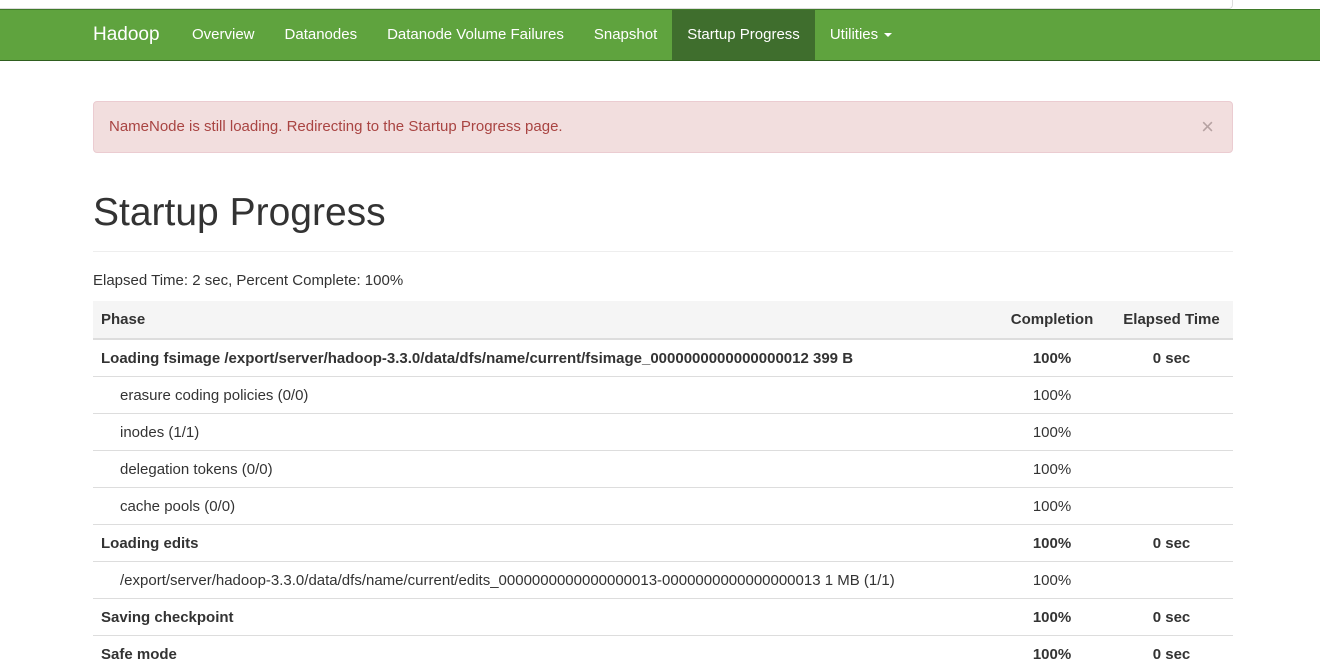 This screenshot has height=672, width=1320. Describe the element at coordinates (888, 35) in the screenshot. I see `caret-down-icon` at that location.